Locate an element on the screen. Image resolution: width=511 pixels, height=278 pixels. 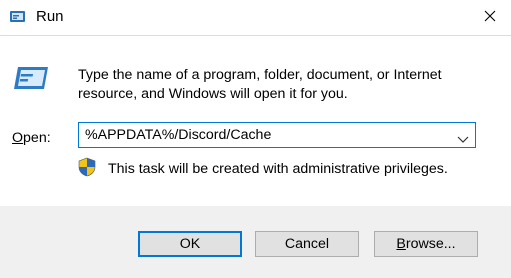
window-title: Run is located at coordinates (50, 16).